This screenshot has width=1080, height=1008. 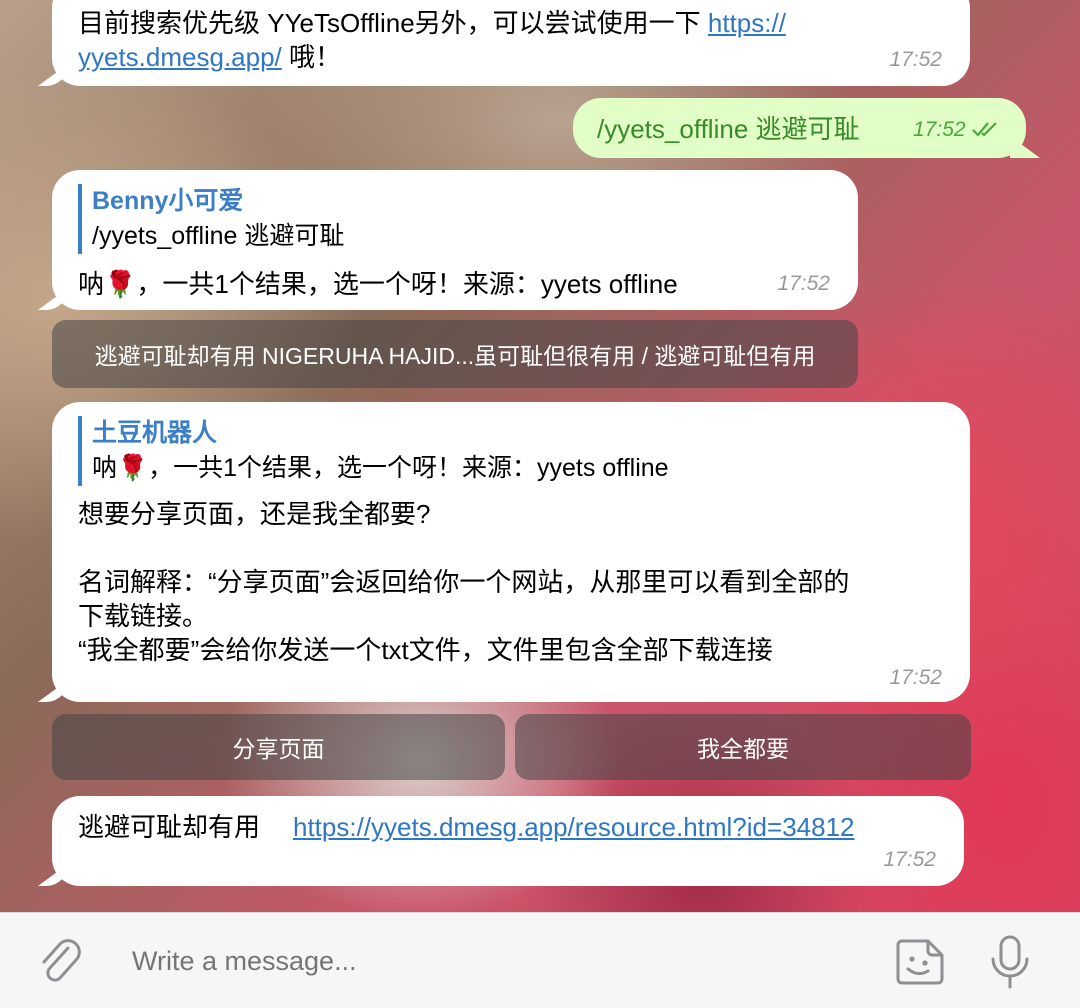 I want to click on message-text: 下载链接。, so click(x=143, y=616).